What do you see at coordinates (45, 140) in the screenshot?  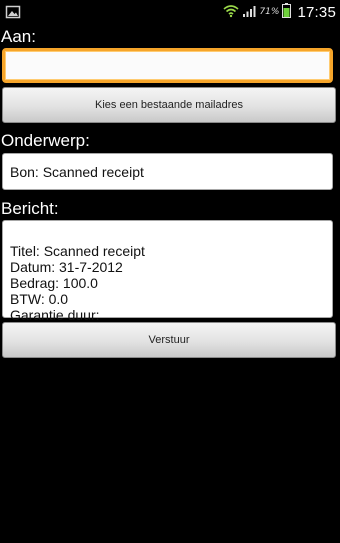 I see `subject-label: Onderwerp:` at bounding box center [45, 140].